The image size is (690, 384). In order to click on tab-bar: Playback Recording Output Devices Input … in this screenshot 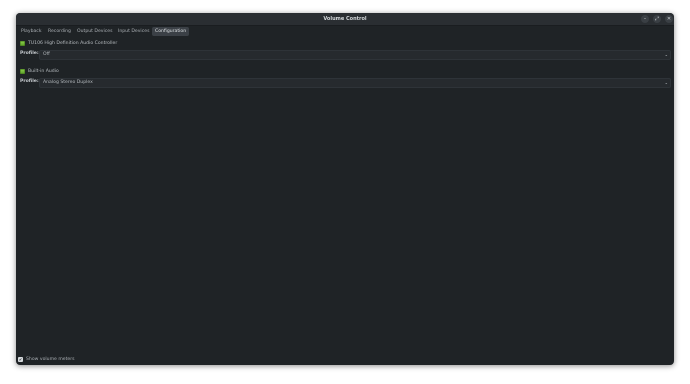, I will do `click(345, 31)`.